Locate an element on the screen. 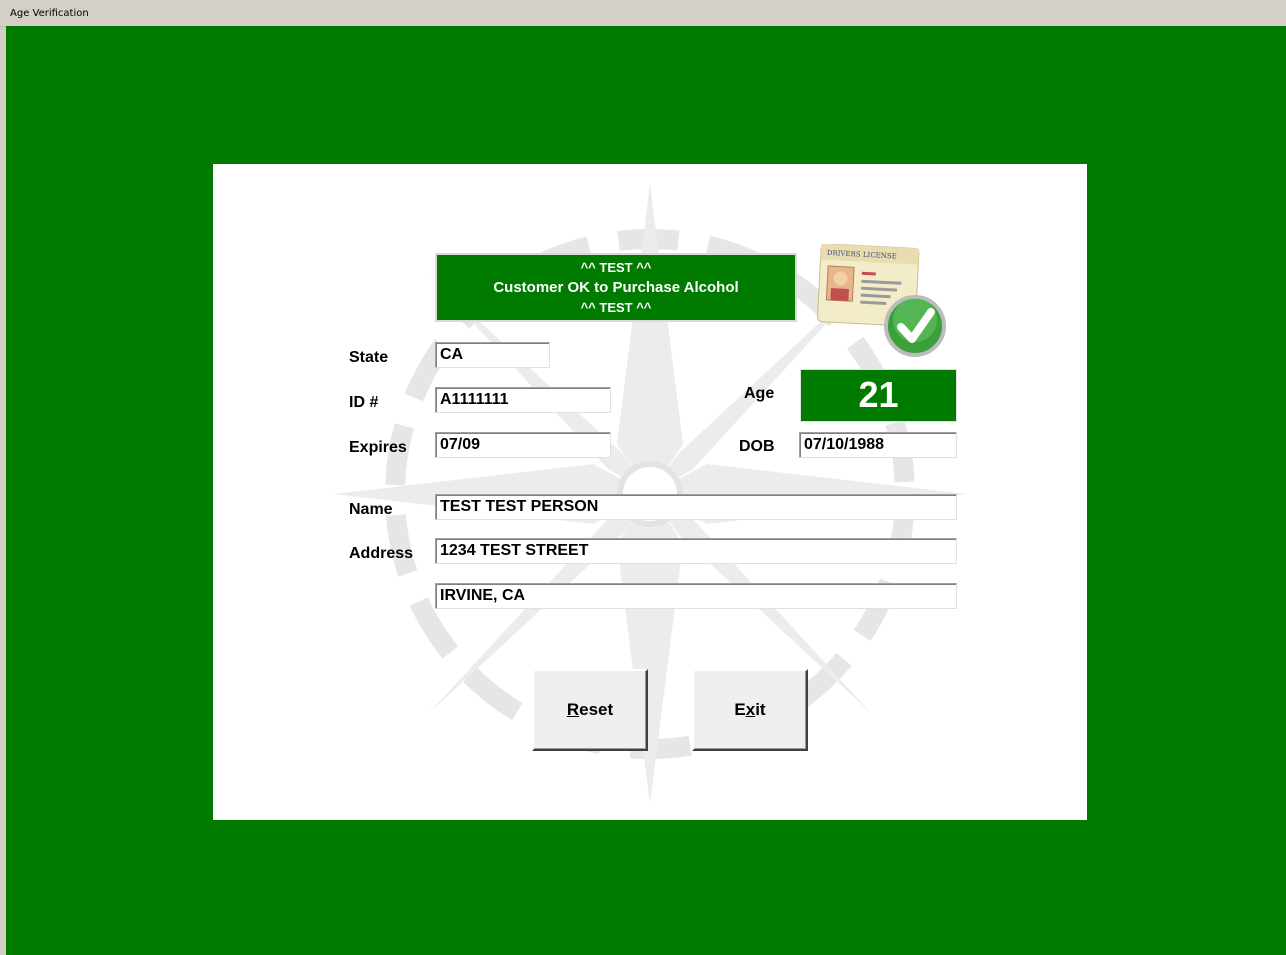  reset-button-label: Reset is located at coordinates (590, 709).